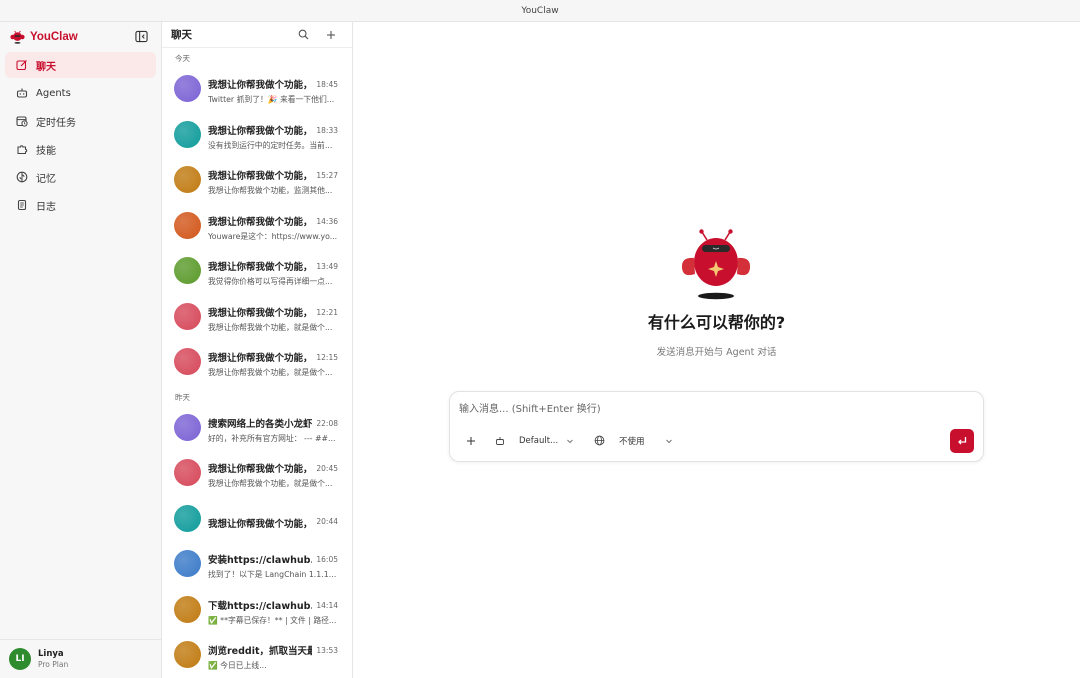 The image size is (1080, 678). What do you see at coordinates (962, 441) in the screenshot?
I see `send-button` at bounding box center [962, 441].